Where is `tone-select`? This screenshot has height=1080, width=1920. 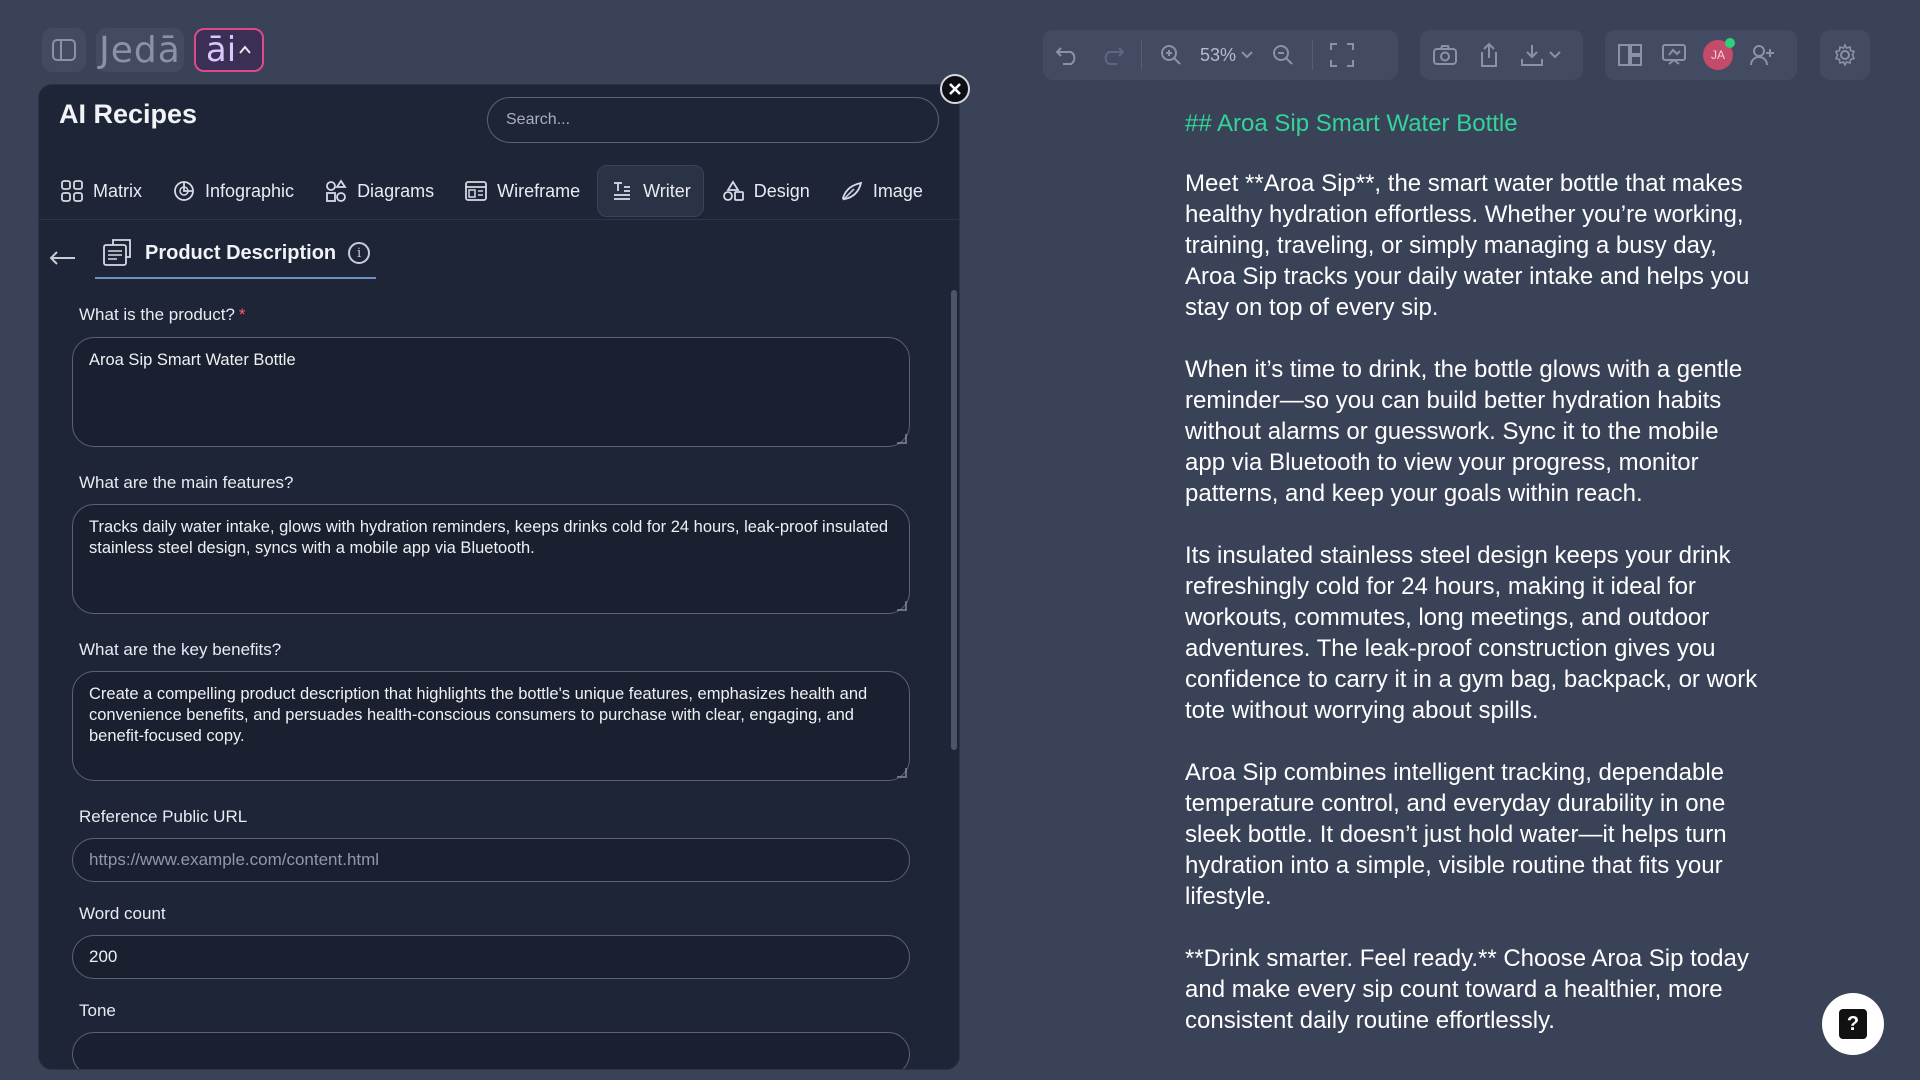
tone-select is located at coordinates (491, 1050).